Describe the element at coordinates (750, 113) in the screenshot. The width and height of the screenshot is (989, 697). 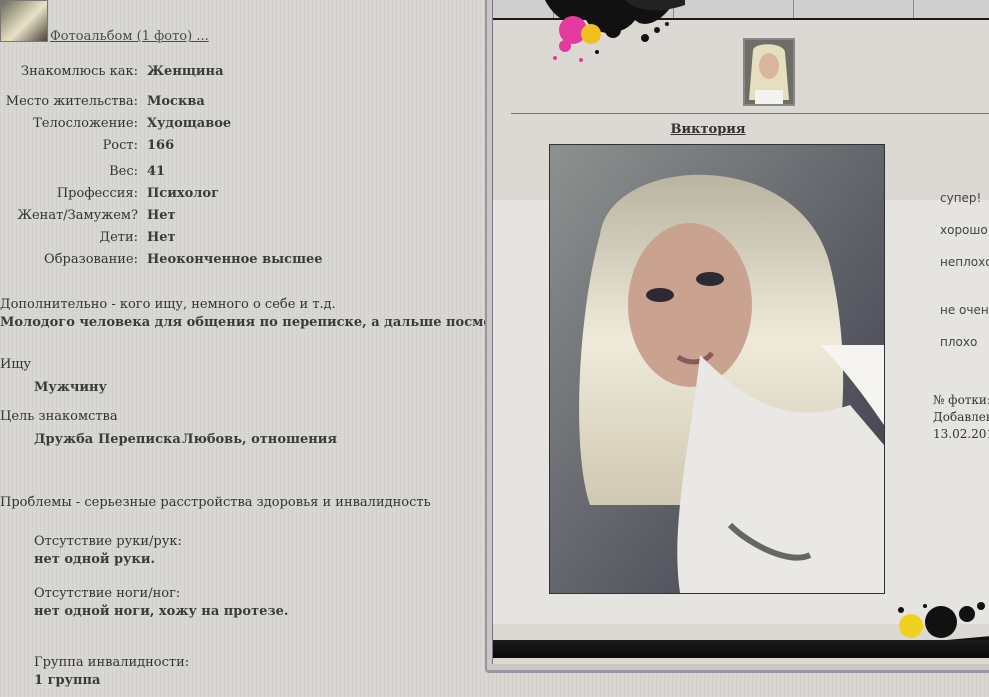
I see `divider` at that location.